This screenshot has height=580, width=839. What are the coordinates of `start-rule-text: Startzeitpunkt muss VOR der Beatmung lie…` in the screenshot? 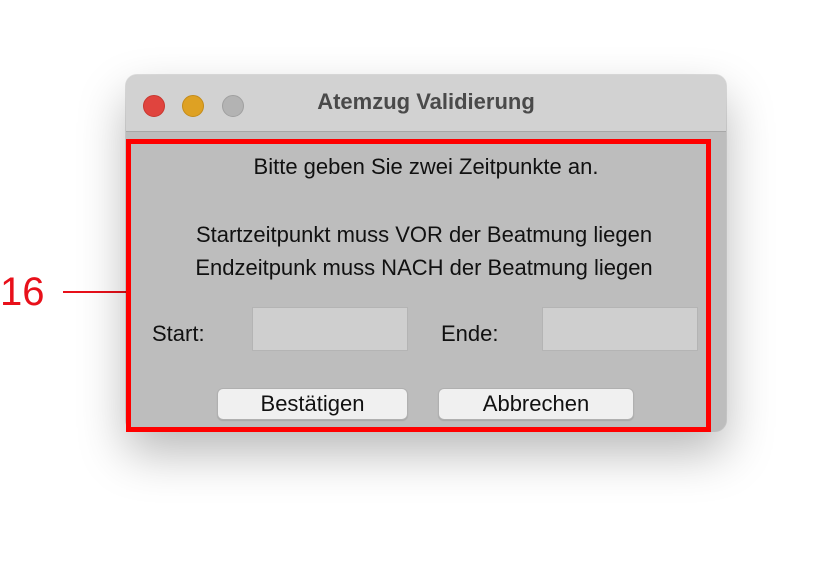 It's located at (424, 234).